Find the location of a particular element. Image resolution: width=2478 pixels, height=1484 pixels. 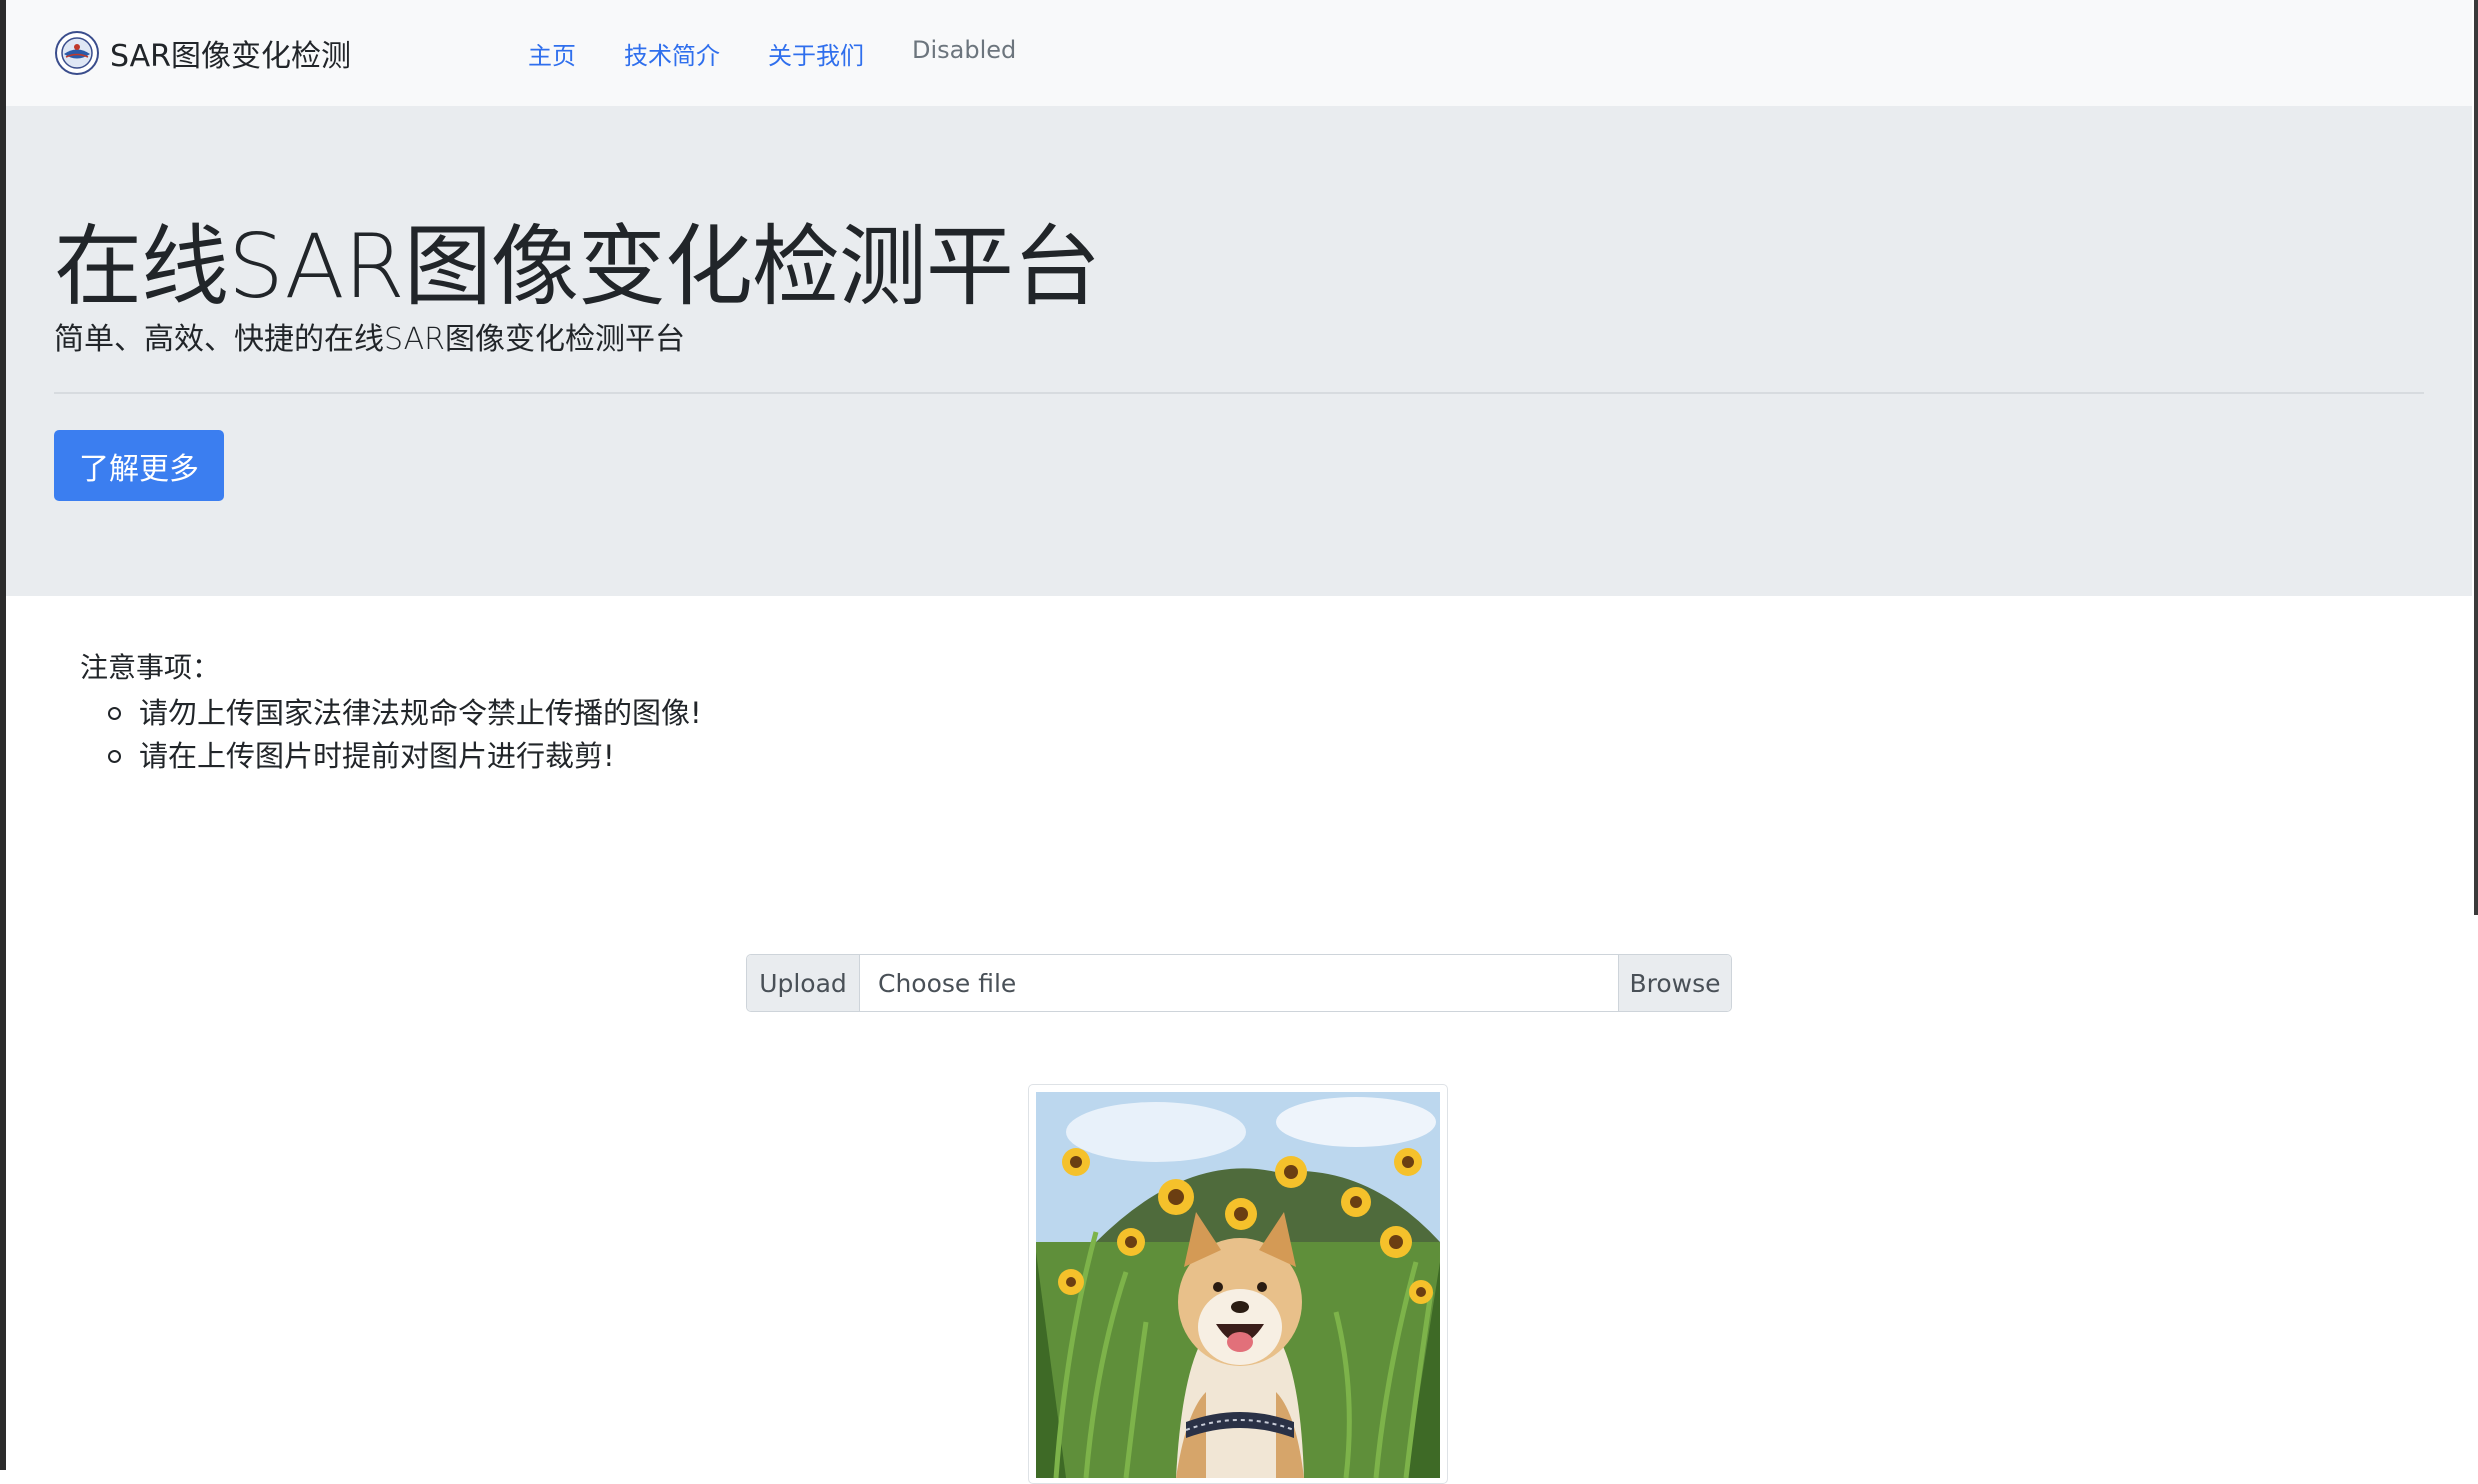

nav-links: 主页 技术简介 关于我们 Disabled is located at coordinates (781, 53).